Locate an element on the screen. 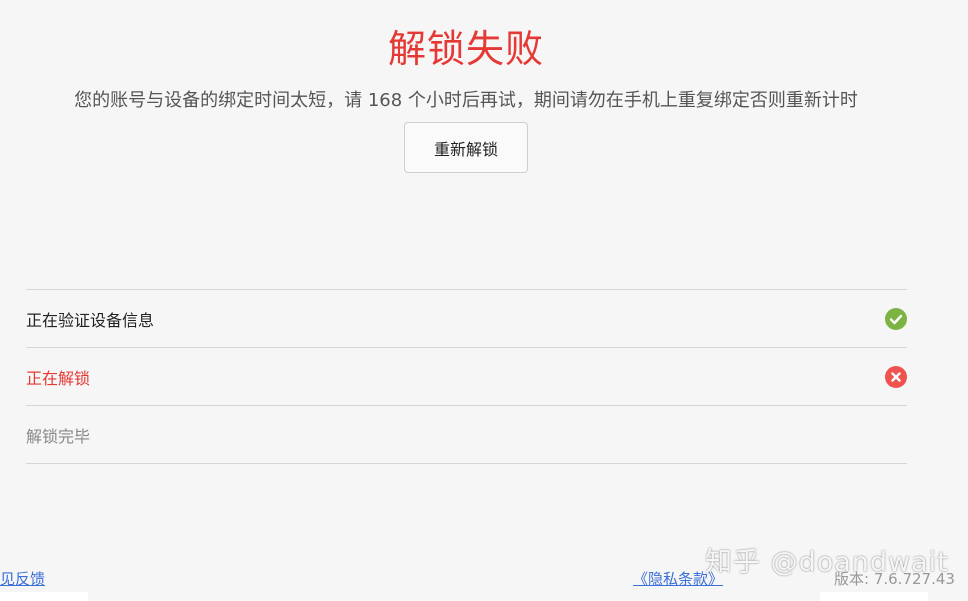 The width and height of the screenshot is (968, 601). retry-unlock-button: 重新解锁 is located at coordinates (466, 147).